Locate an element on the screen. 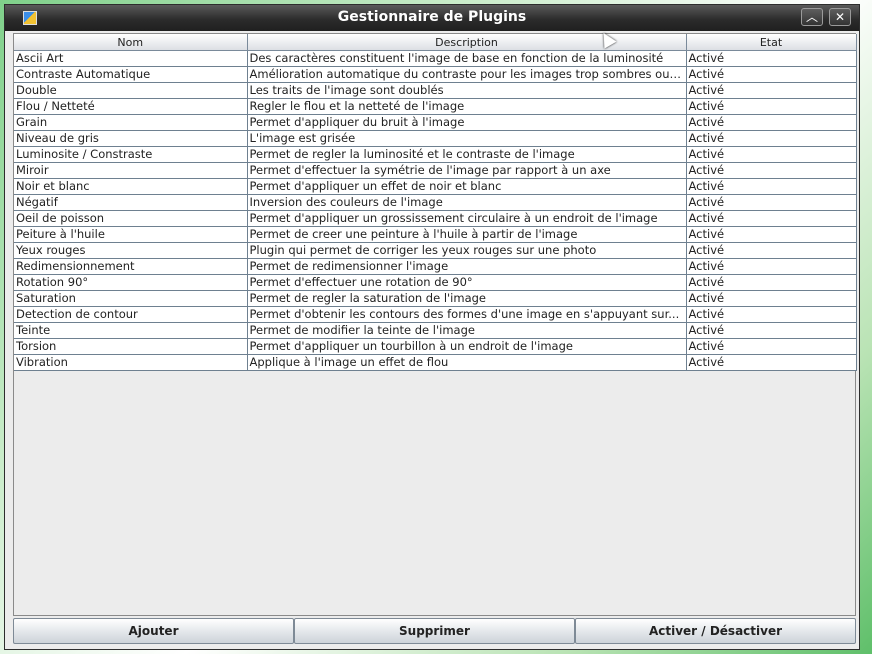  maximize-button: ︿ is located at coordinates (812, 17).